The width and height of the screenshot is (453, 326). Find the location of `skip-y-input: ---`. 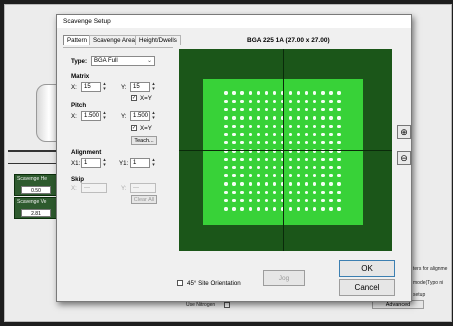

skip-y-input: --- is located at coordinates (143, 188).